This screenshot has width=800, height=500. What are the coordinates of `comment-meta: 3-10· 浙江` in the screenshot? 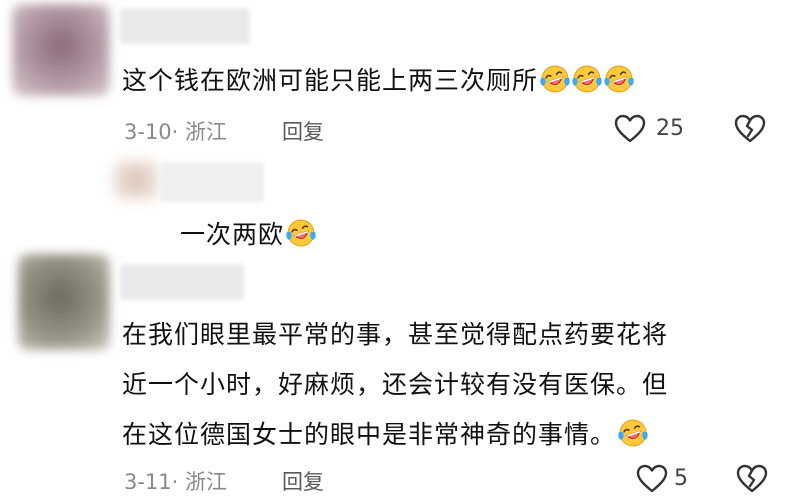 It's located at (175, 131).